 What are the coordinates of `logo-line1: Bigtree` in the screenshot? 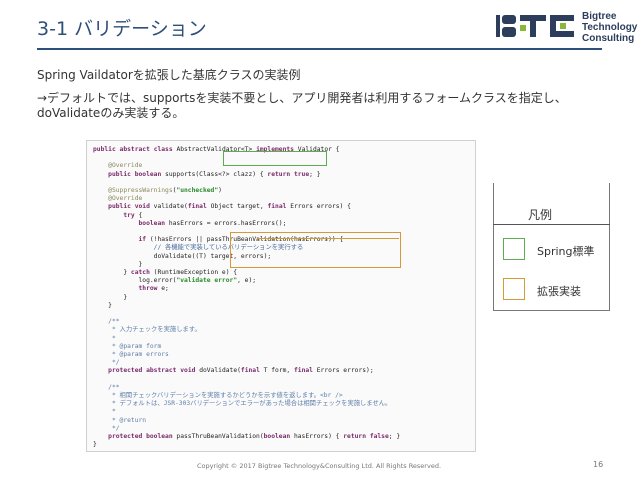 It's located at (599, 16).